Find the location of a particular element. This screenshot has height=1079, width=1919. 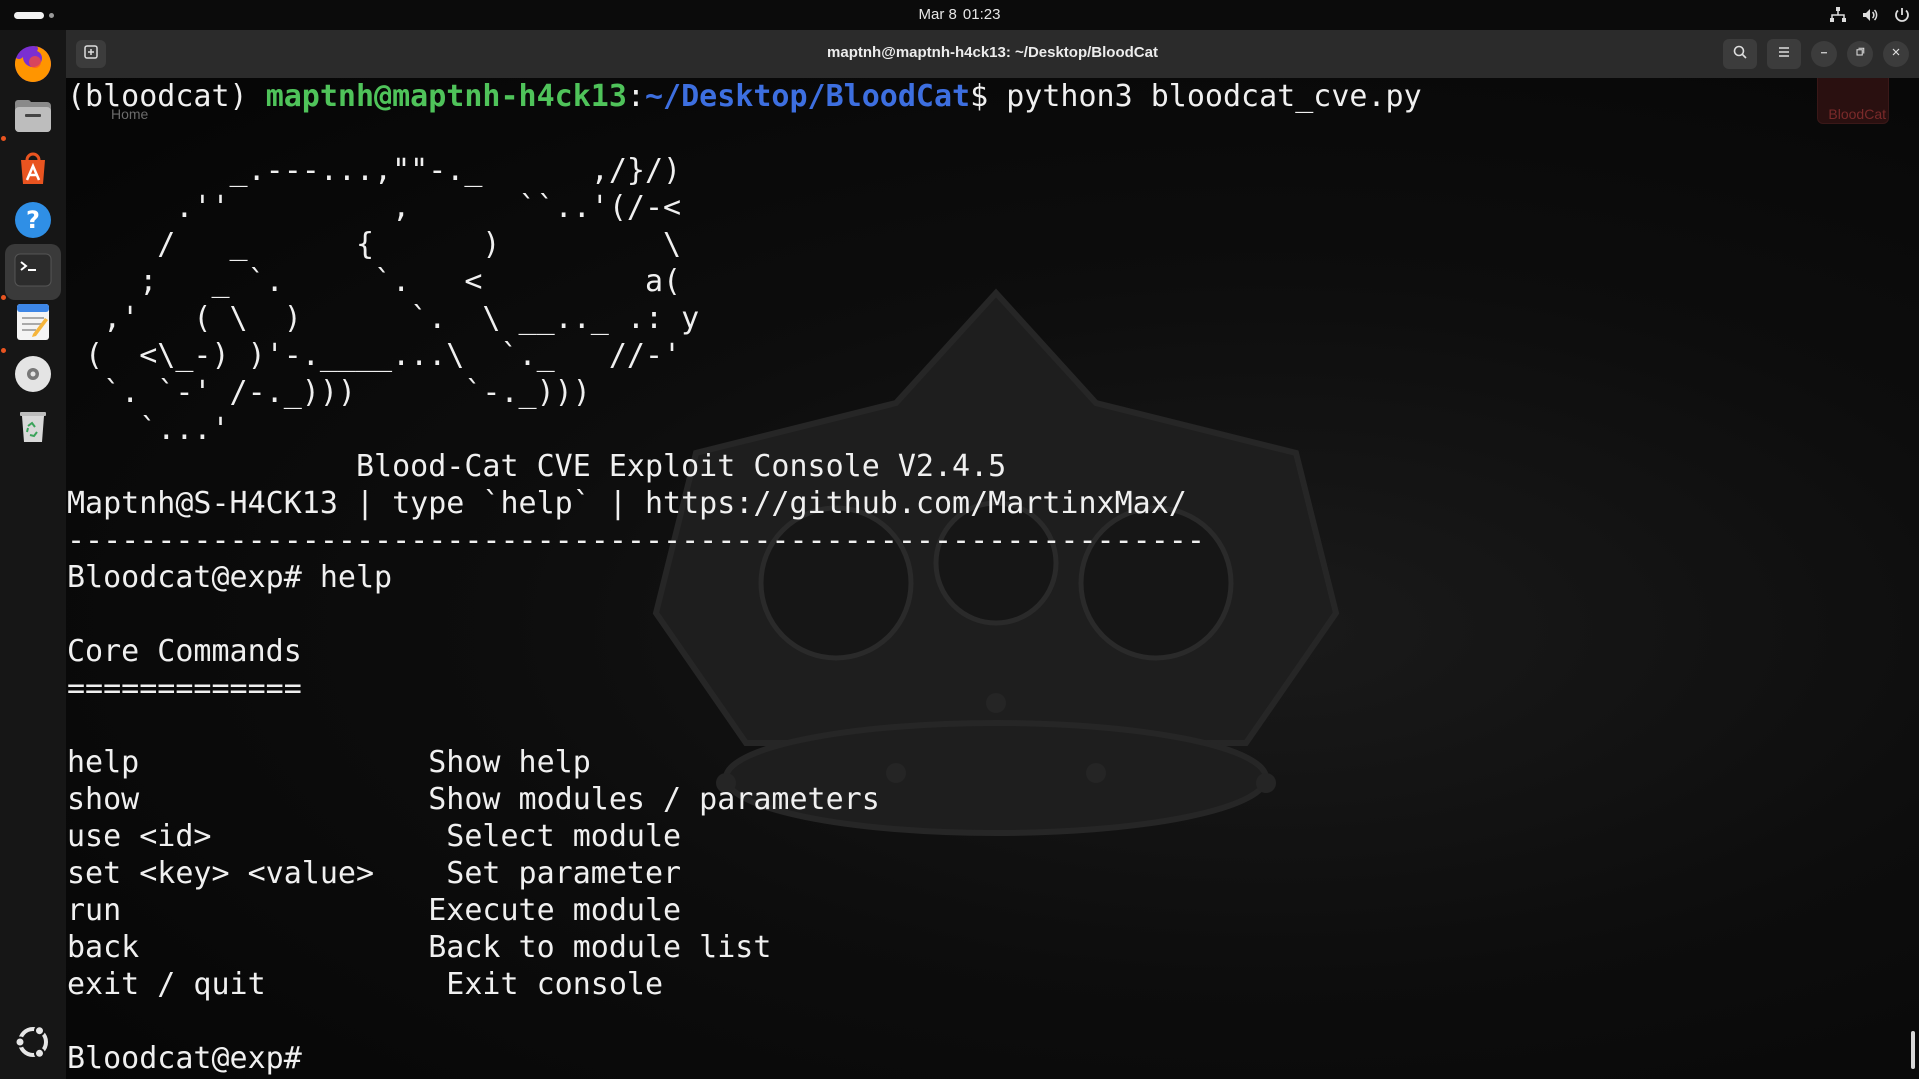

command-row: exit / quit Exit console is located at coordinates (744, 984).